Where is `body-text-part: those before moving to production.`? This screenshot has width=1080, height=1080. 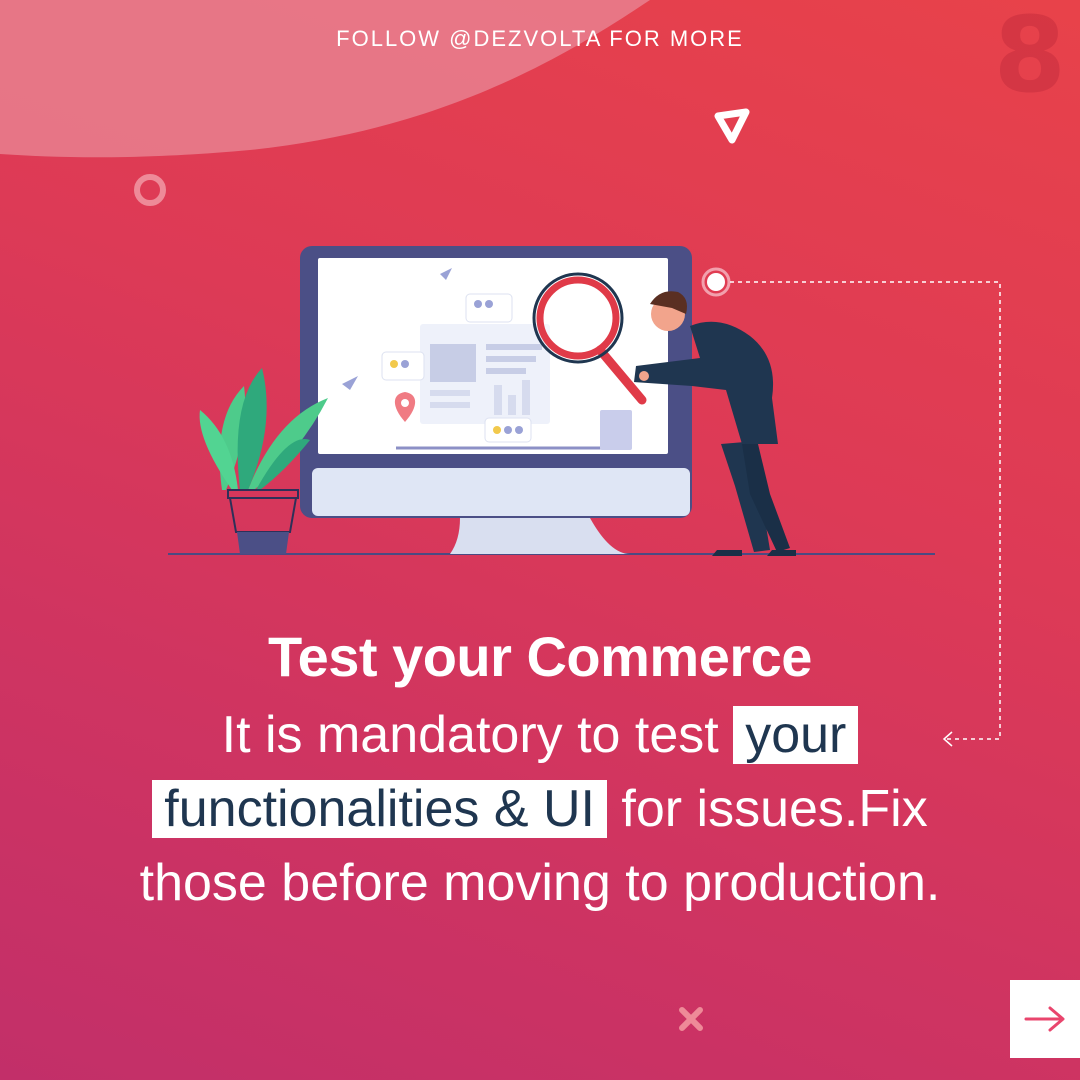 body-text-part: those before moving to production. is located at coordinates (540, 883).